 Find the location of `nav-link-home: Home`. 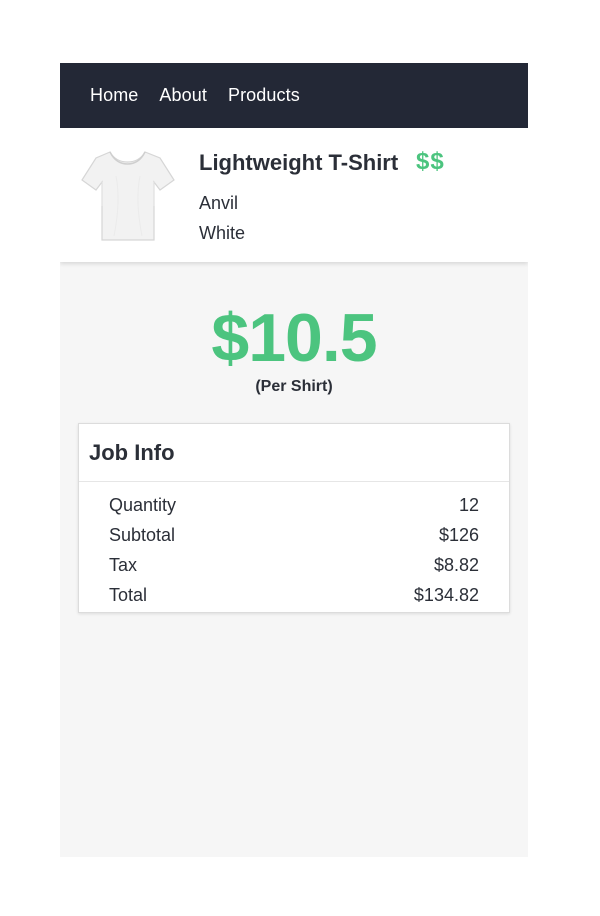

nav-link-home: Home is located at coordinates (114, 95).